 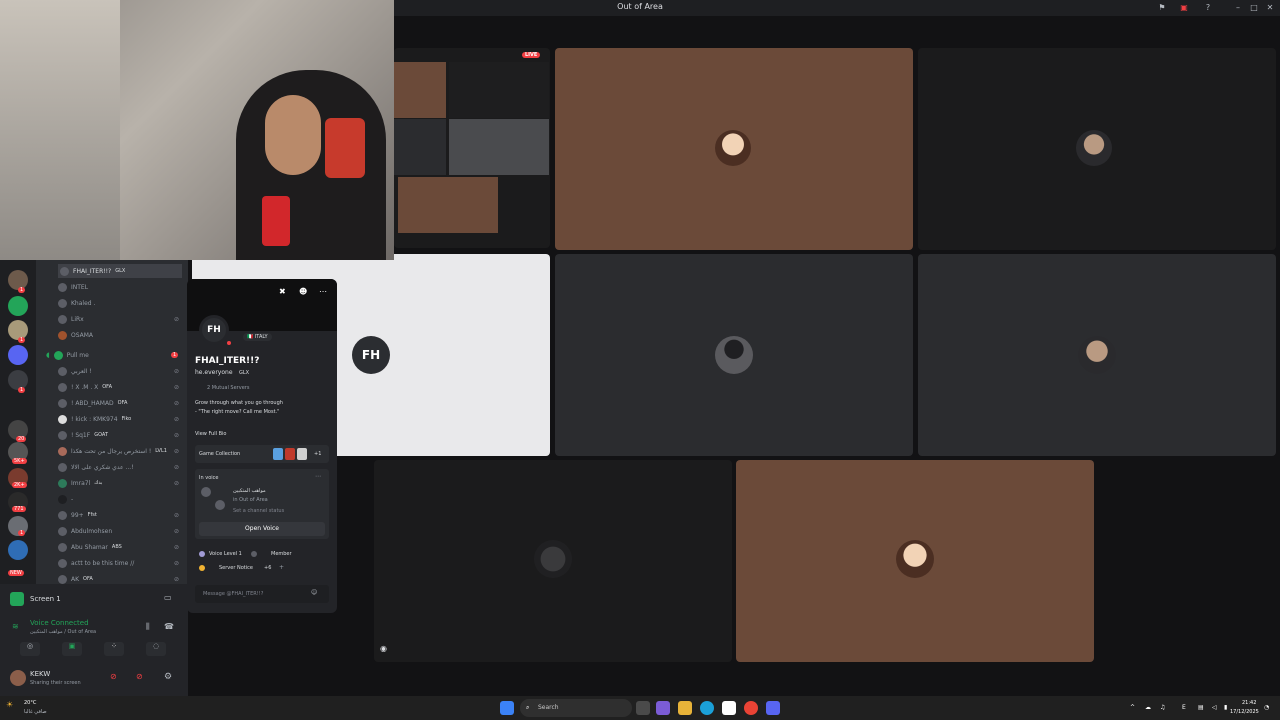 What do you see at coordinates (249, 491) in the screenshot?
I see `voice-channel-name: مواهب المتكيين` at bounding box center [249, 491].